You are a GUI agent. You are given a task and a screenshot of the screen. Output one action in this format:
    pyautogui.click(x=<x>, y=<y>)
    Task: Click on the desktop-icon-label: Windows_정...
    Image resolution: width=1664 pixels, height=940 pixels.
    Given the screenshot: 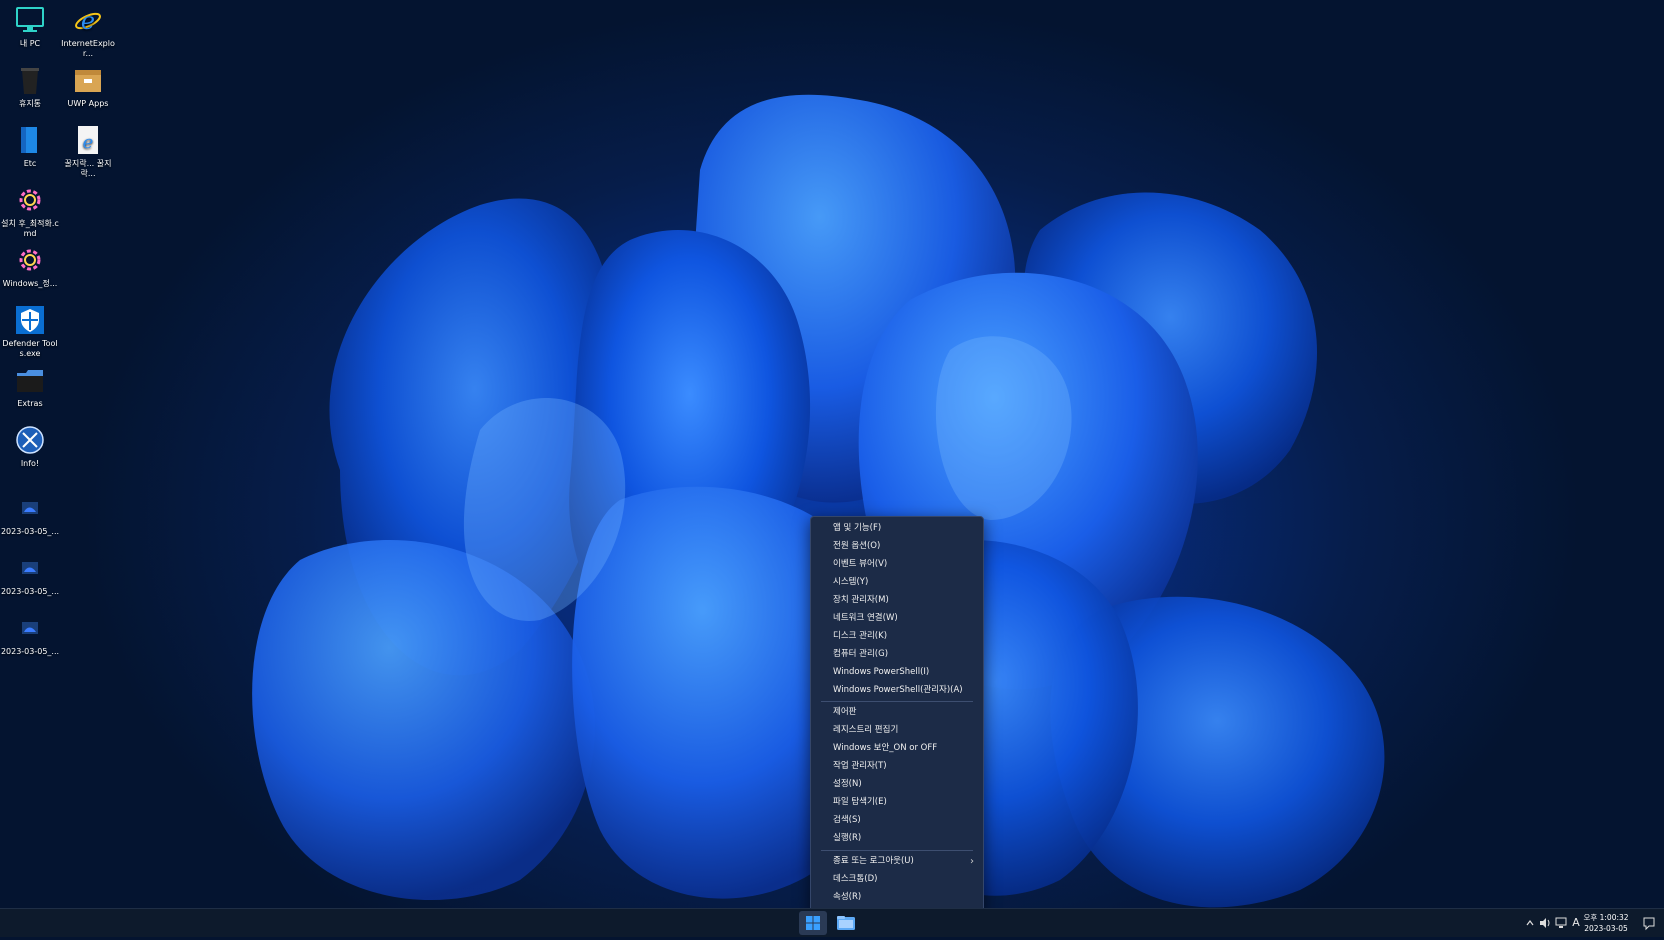 What is the action you would take?
    pyautogui.click(x=30, y=283)
    